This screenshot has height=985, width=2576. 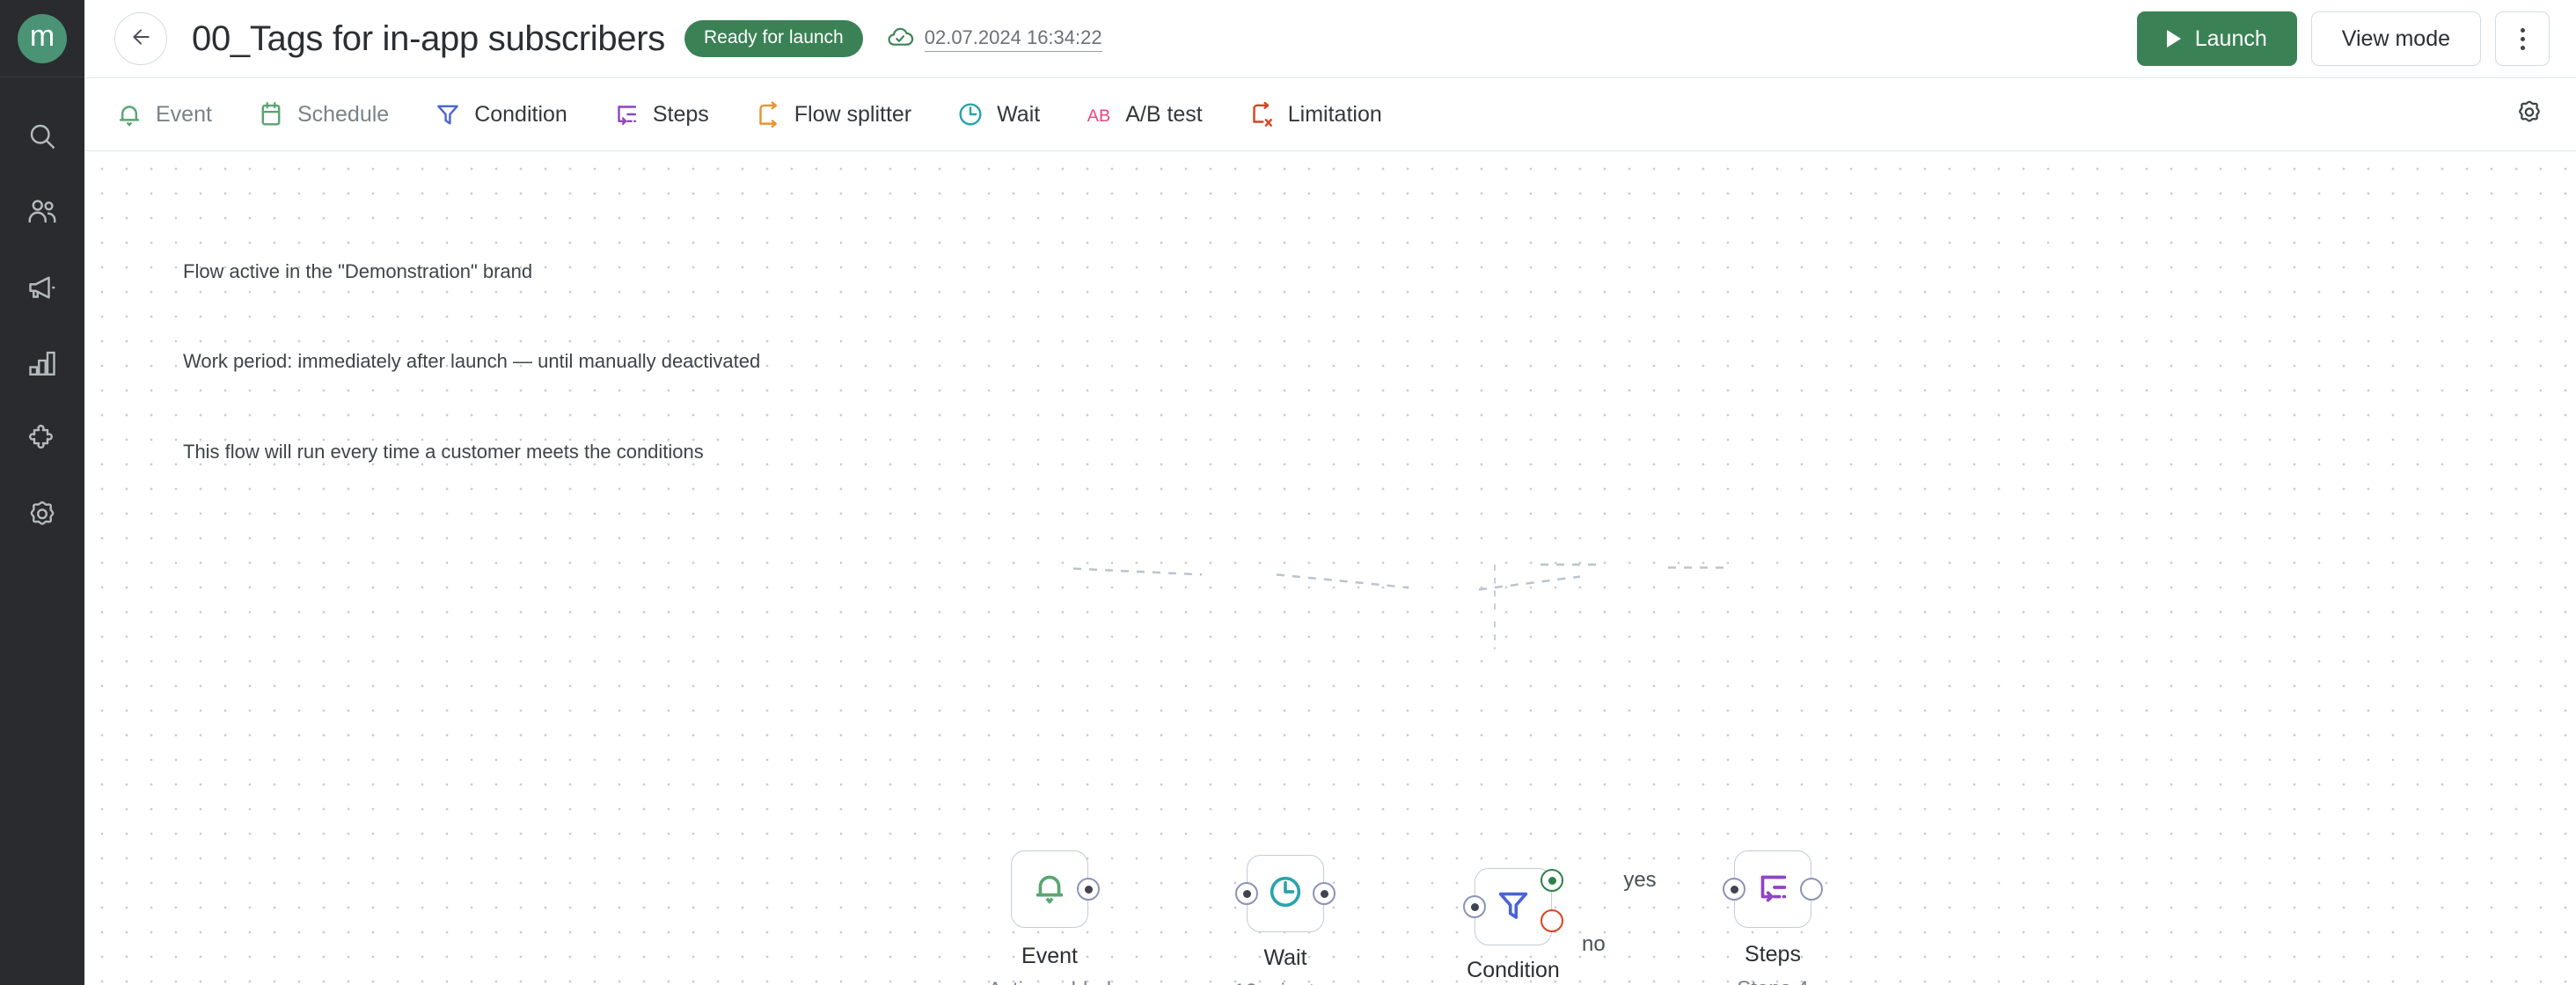 I want to click on flow-node-event-subtitle: Action added, so click(x=1049, y=981).